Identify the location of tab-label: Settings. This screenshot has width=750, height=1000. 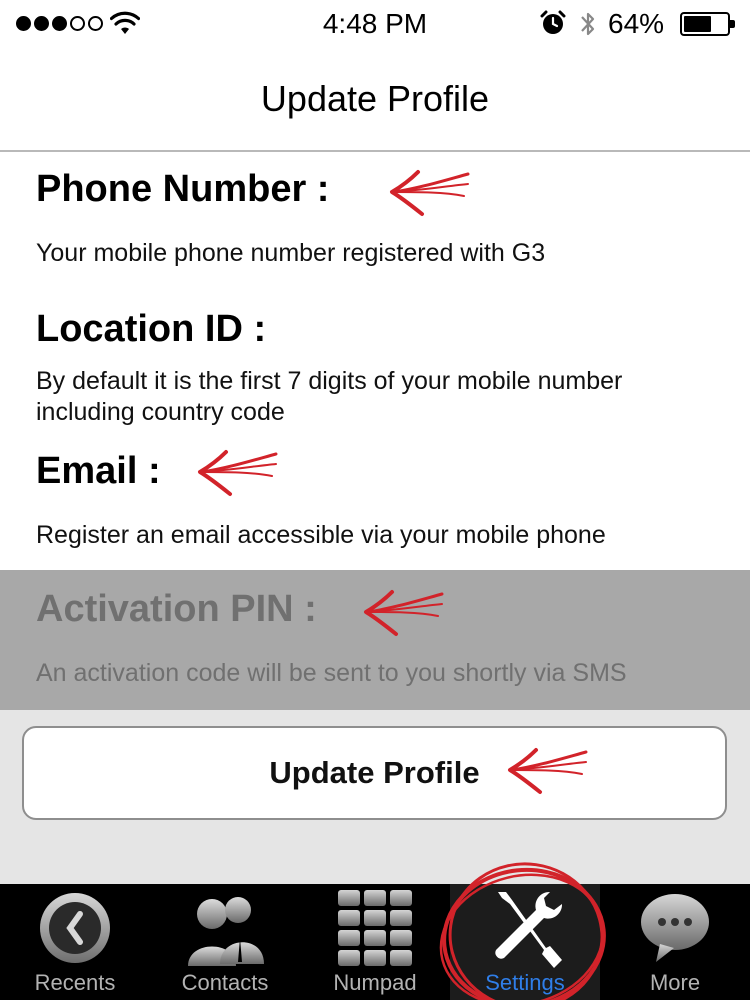
(525, 982).